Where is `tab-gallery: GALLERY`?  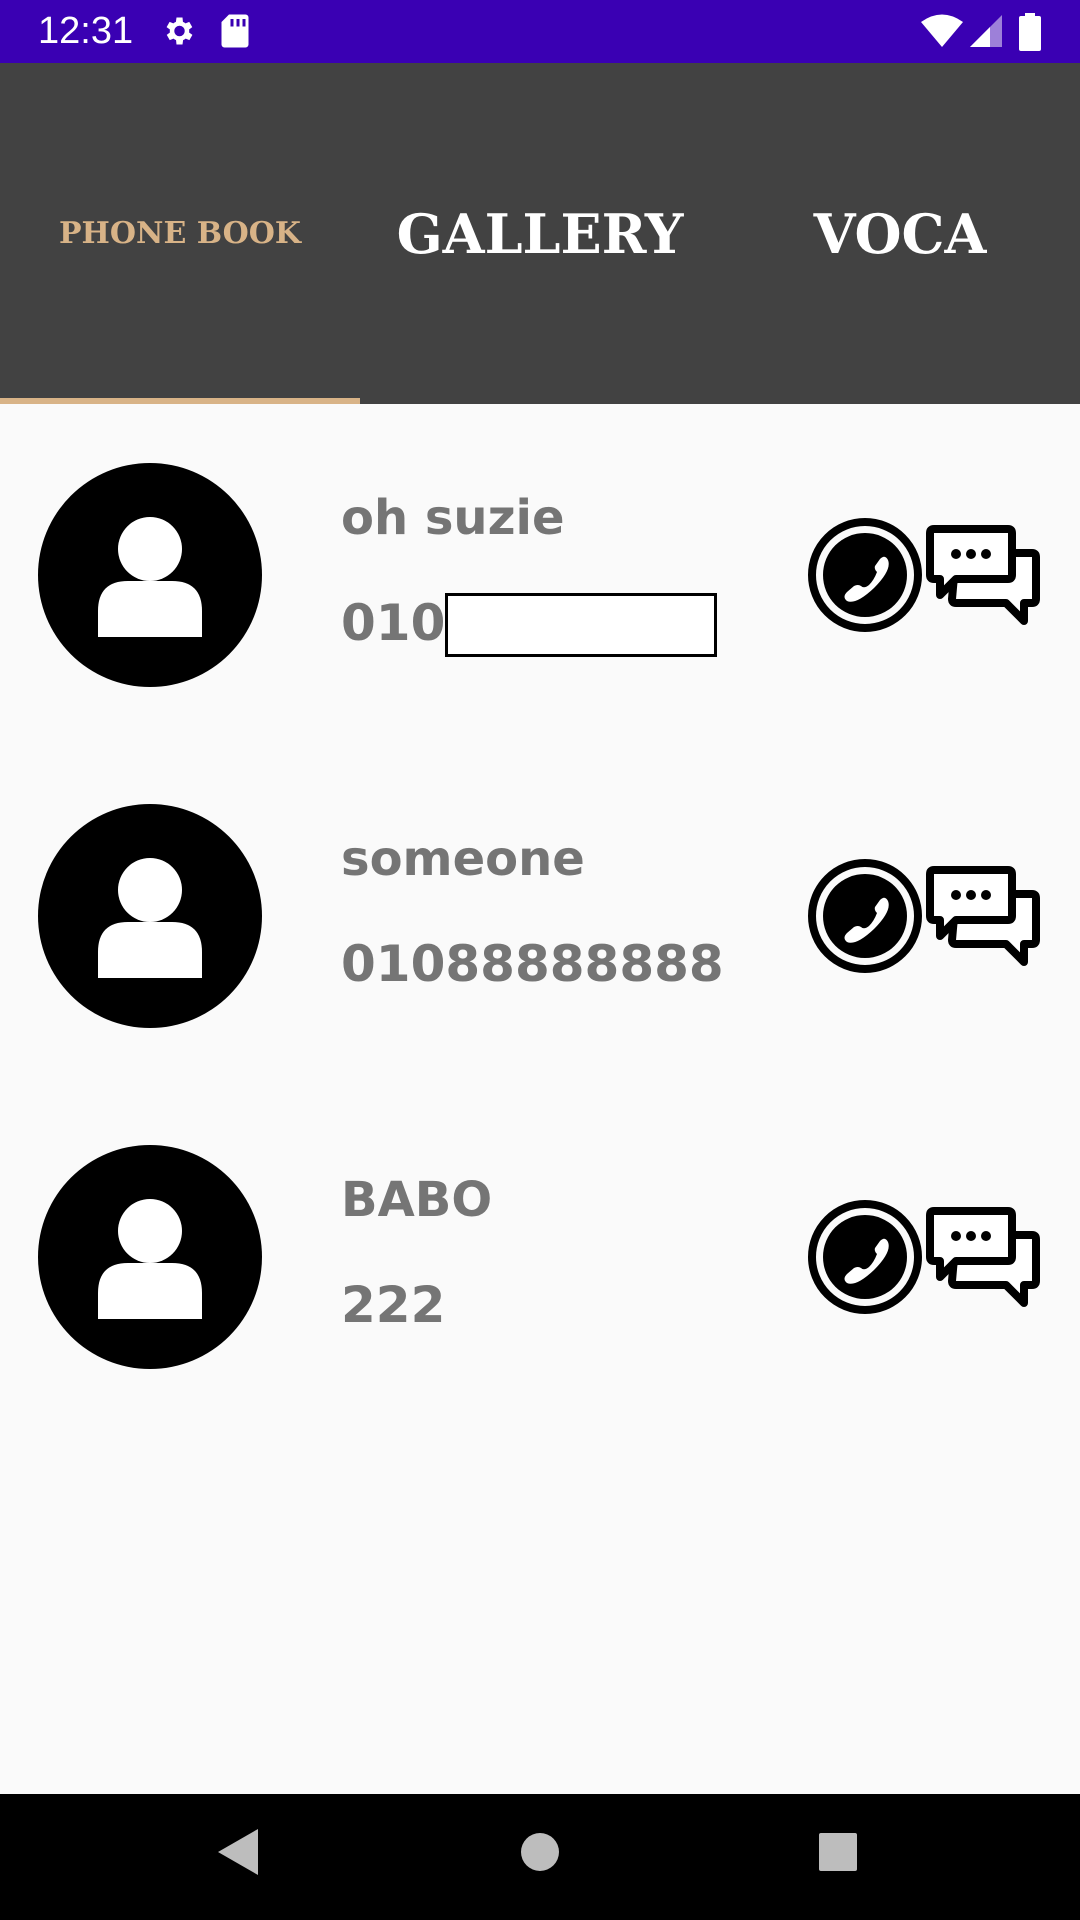 tab-gallery: GALLERY is located at coordinates (540, 233).